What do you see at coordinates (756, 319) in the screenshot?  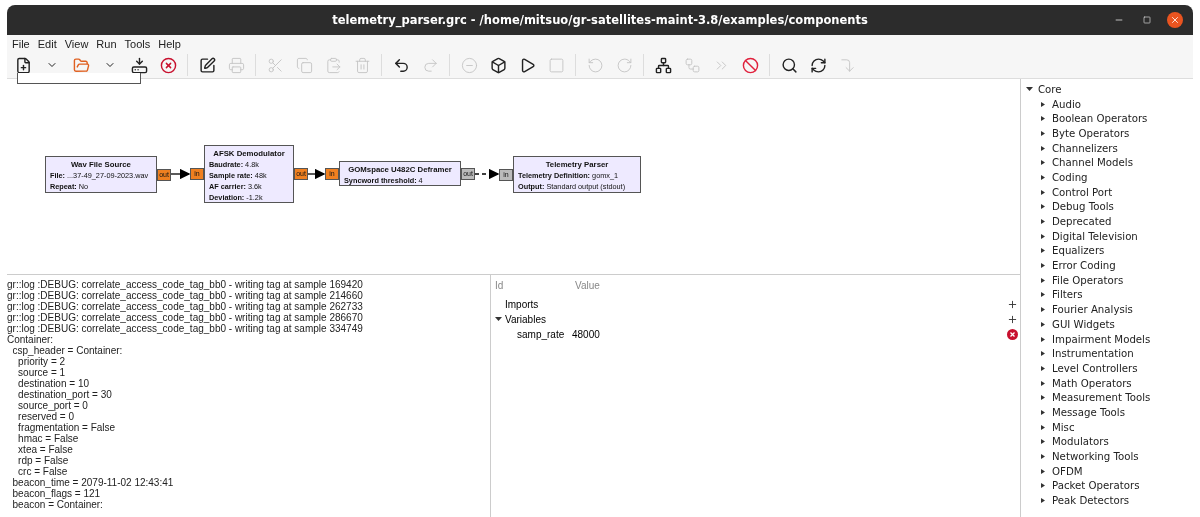 I see `tree-item: Variables` at bounding box center [756, 319].